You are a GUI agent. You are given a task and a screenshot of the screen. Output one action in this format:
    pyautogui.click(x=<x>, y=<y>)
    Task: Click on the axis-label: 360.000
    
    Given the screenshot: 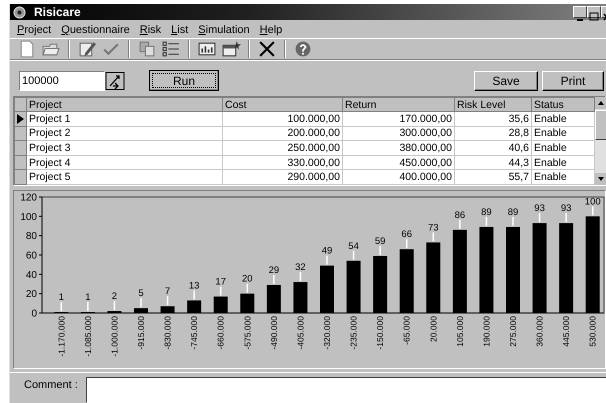 What is the action you would take?
    pyautogui.click(x=539, y=331)
    